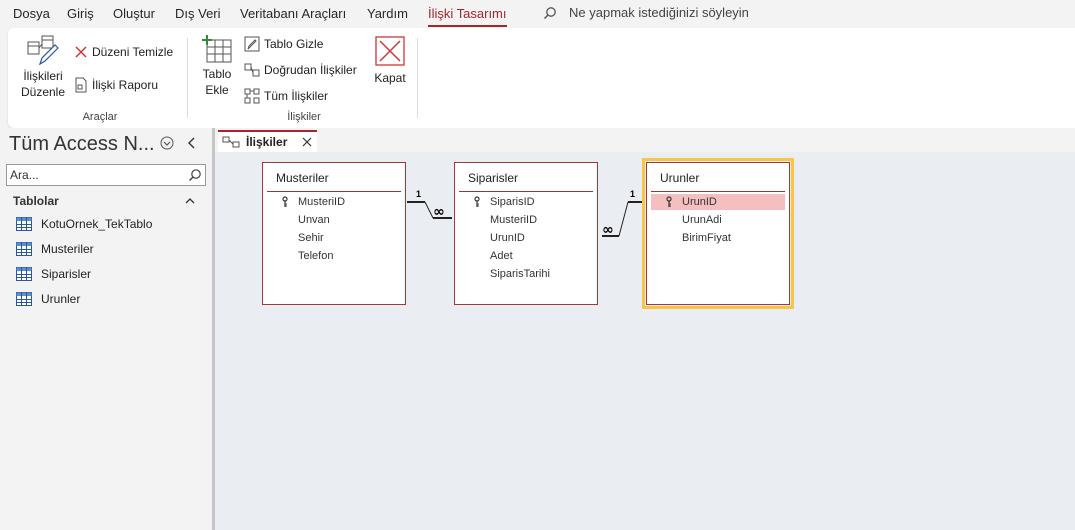  What do you see at coordinates (192, 143) in the screenshot?
I see `collapse-pane-icon` at bounding box center [192, 143].